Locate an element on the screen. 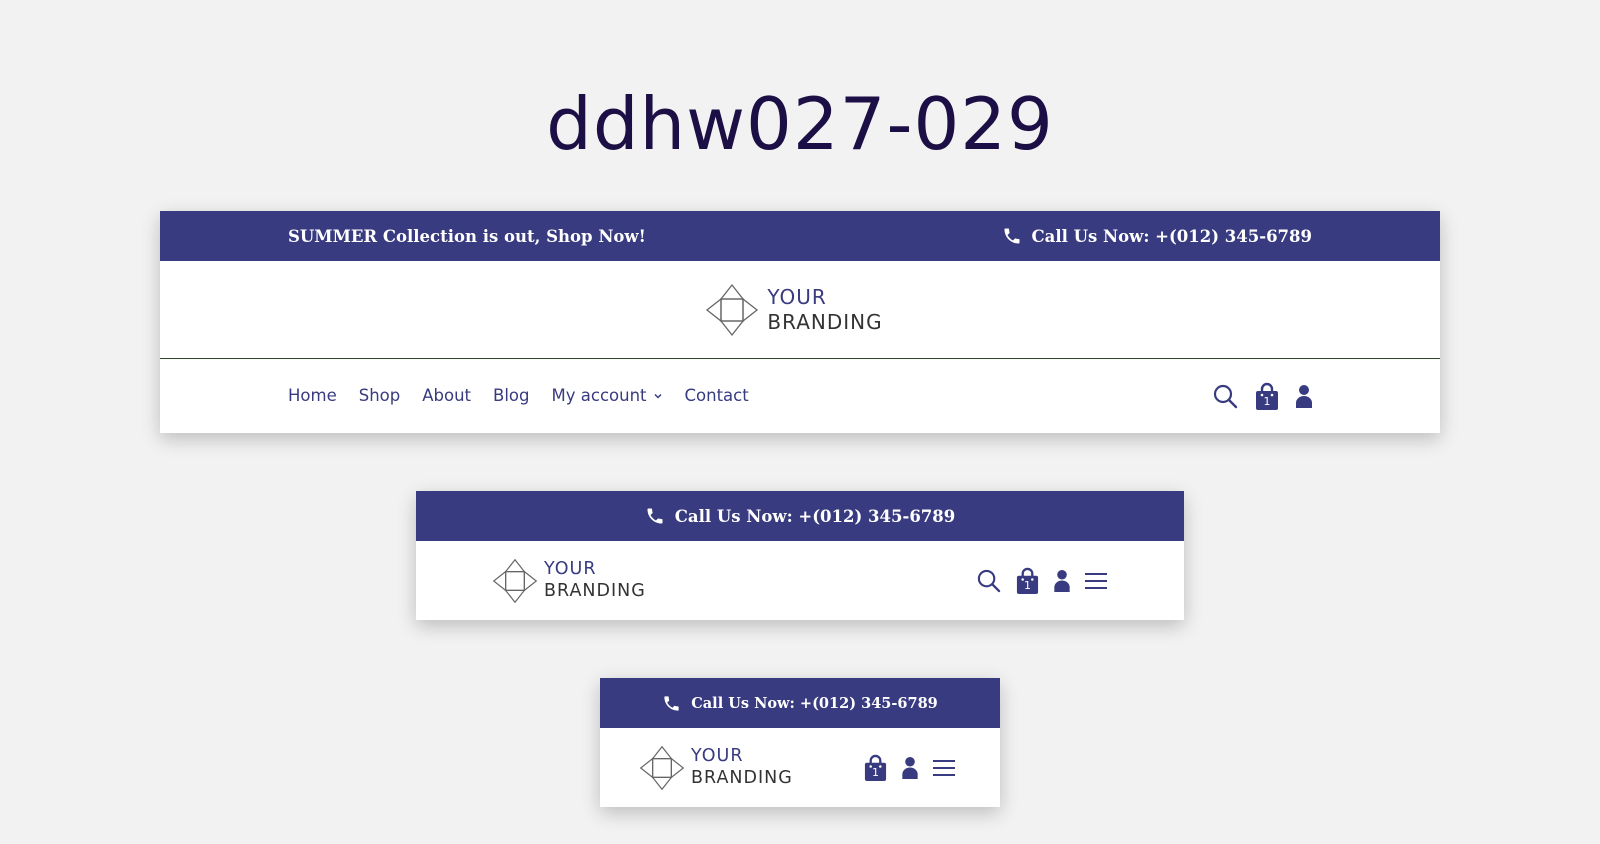 This screenshot has height=844, width=1600. nav-item-contact: Contact is located at coordinates (717, 395).